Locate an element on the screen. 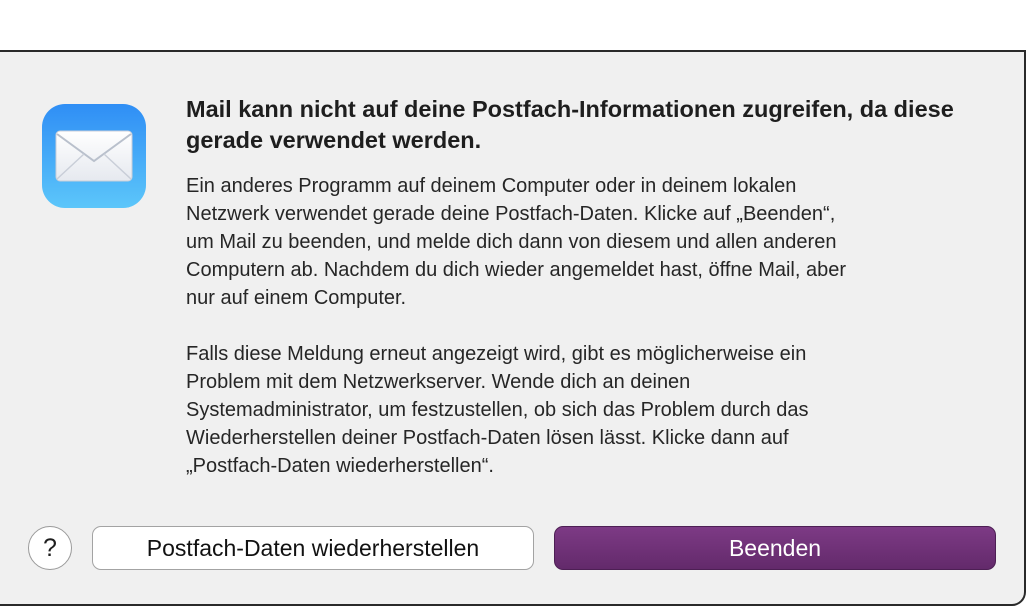 The image size is (1028, 608). help-button: ? is located at coordinates (50, 548).